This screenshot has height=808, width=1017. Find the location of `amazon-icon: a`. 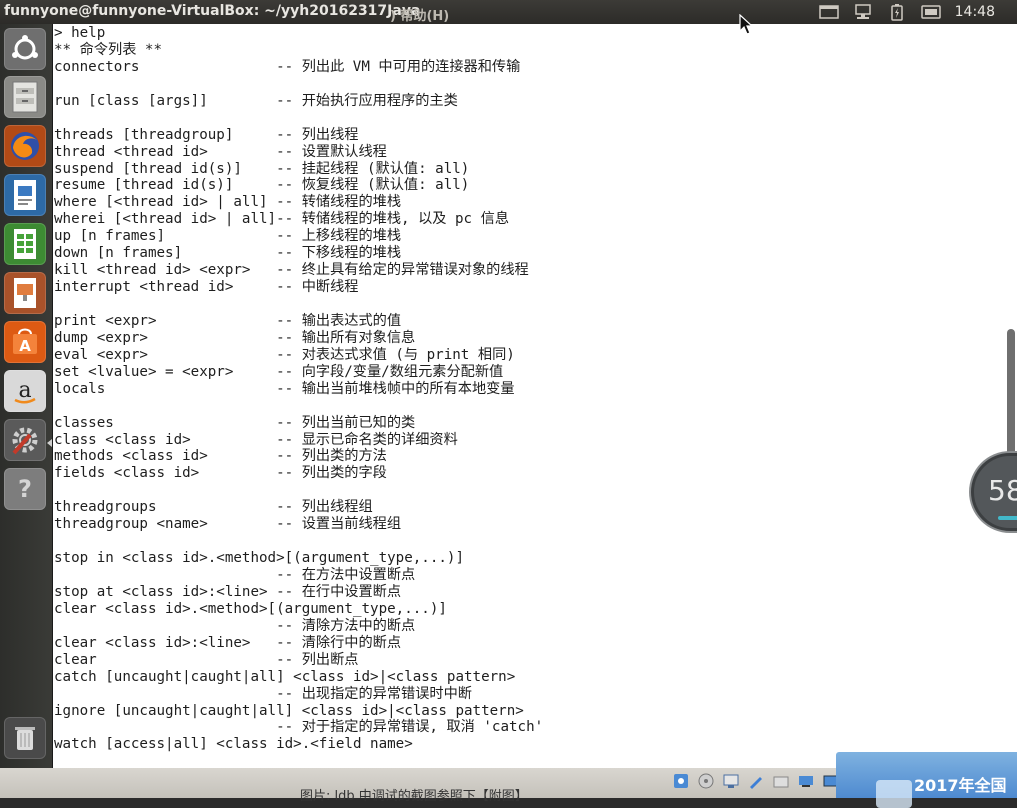

amazon-icon: a is located at coordinates (25, 391).